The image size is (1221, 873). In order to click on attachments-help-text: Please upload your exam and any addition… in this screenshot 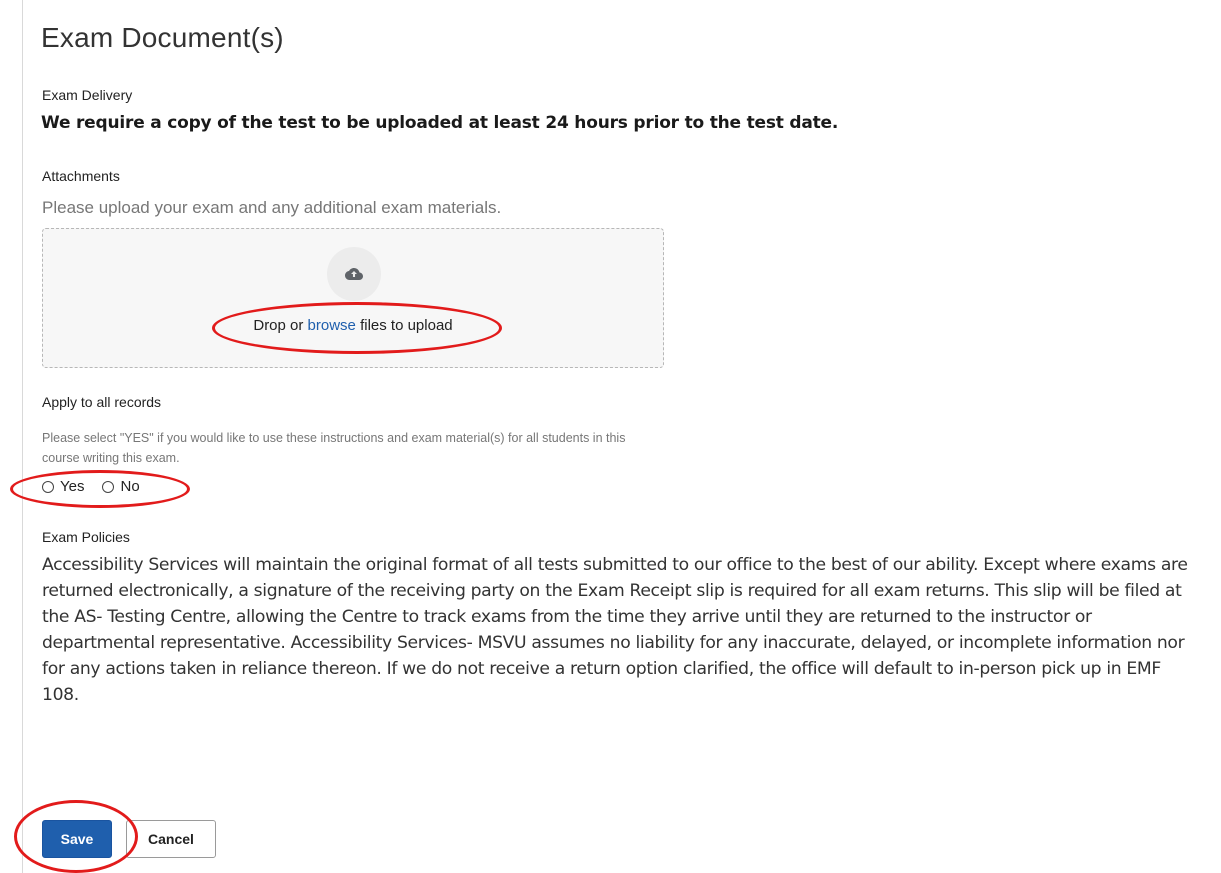, I will do `click(272, 207)`.